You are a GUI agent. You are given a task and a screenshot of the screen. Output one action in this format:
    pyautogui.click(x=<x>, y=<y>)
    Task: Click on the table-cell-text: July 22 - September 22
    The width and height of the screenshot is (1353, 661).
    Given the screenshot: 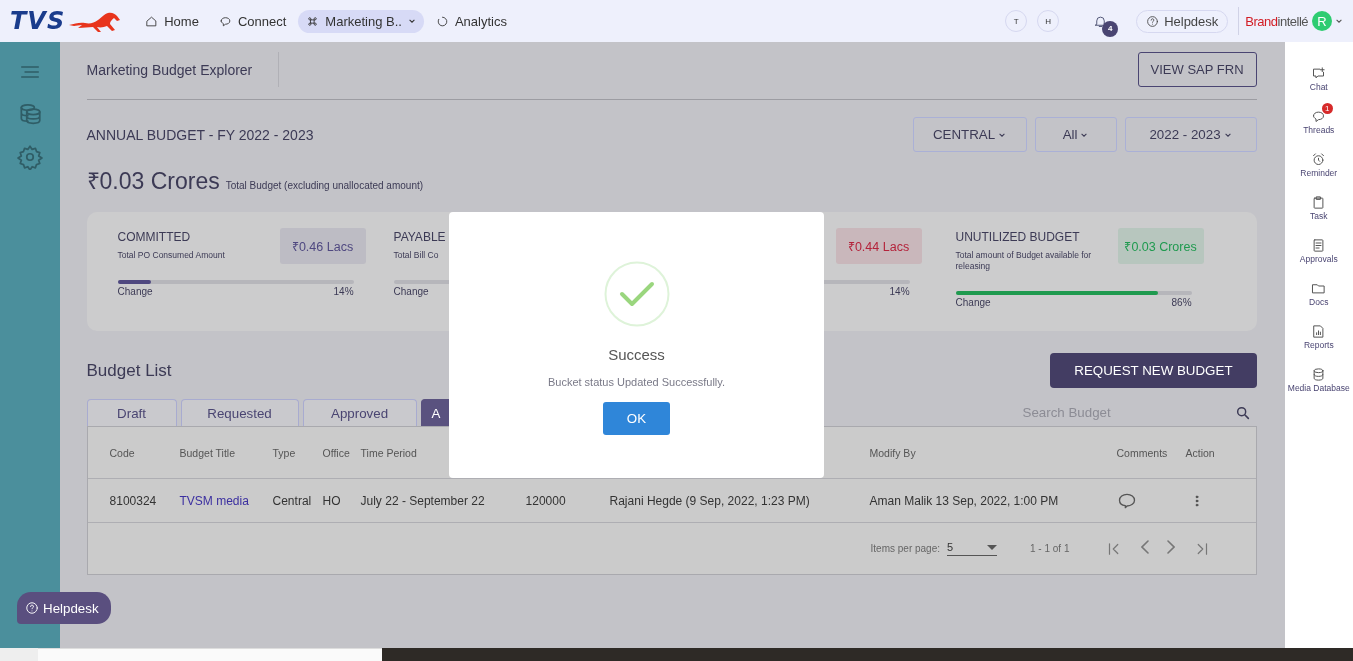 What is the action you would take?
    pyautogui.click(x=423, y=500)
    